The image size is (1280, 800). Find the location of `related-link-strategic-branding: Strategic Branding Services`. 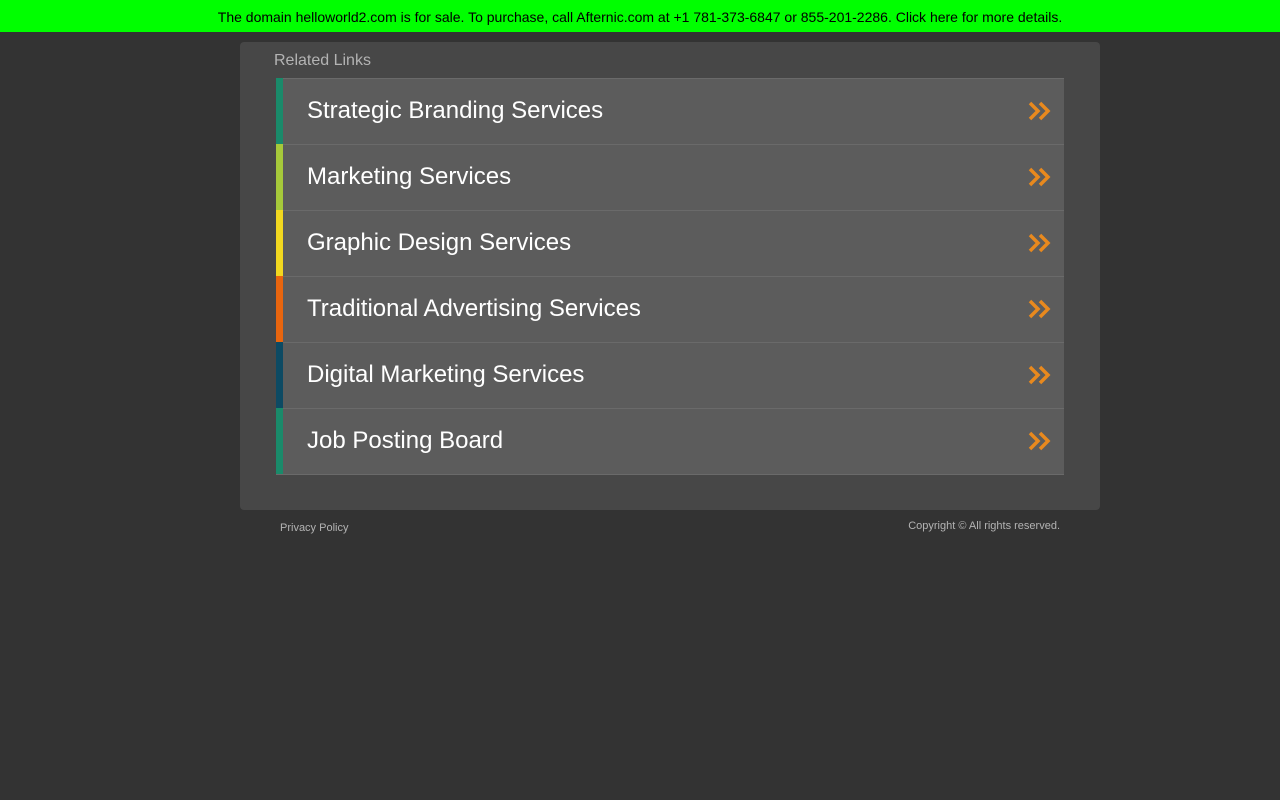

related-link-strategic-branding: Strategic Branding Services is located at coordinates (670, 111).